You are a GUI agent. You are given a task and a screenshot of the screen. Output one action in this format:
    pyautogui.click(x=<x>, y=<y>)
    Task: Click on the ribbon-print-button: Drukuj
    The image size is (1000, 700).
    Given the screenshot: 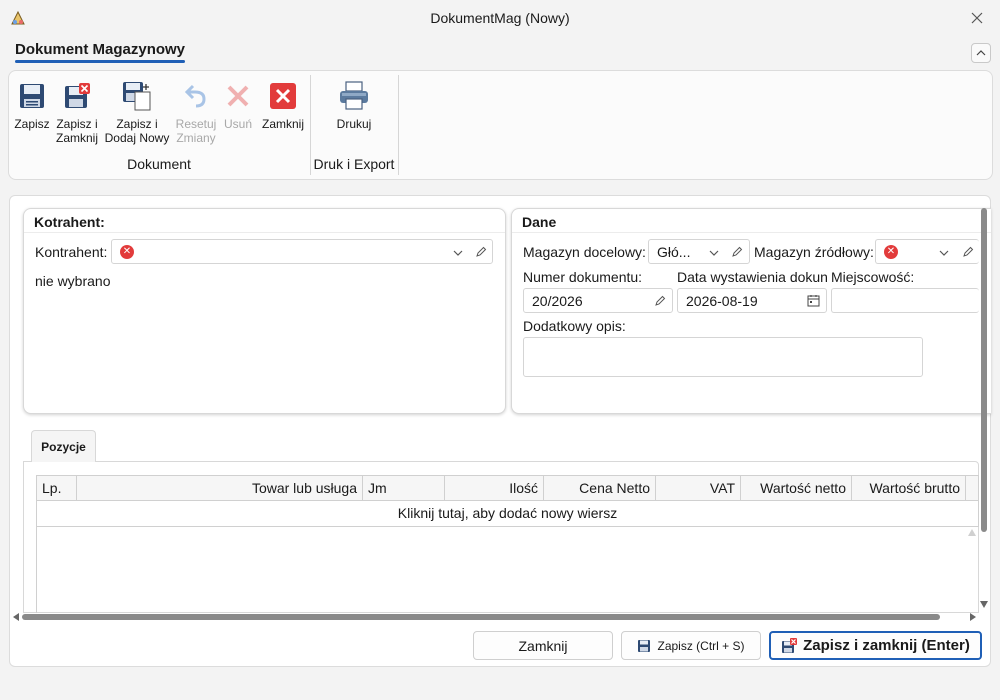 What is the action you would take?
    pyautogui.click(x=354, y=105)
    